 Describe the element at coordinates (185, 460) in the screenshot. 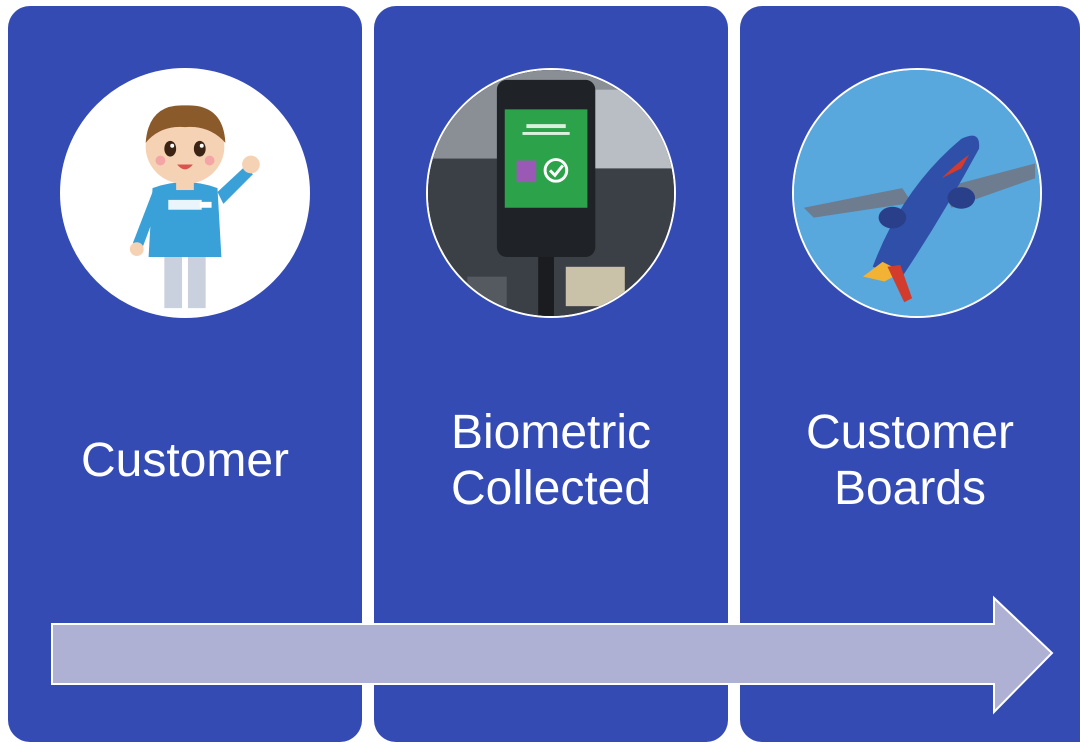

I see `step-label-customer: Customer` at that location.